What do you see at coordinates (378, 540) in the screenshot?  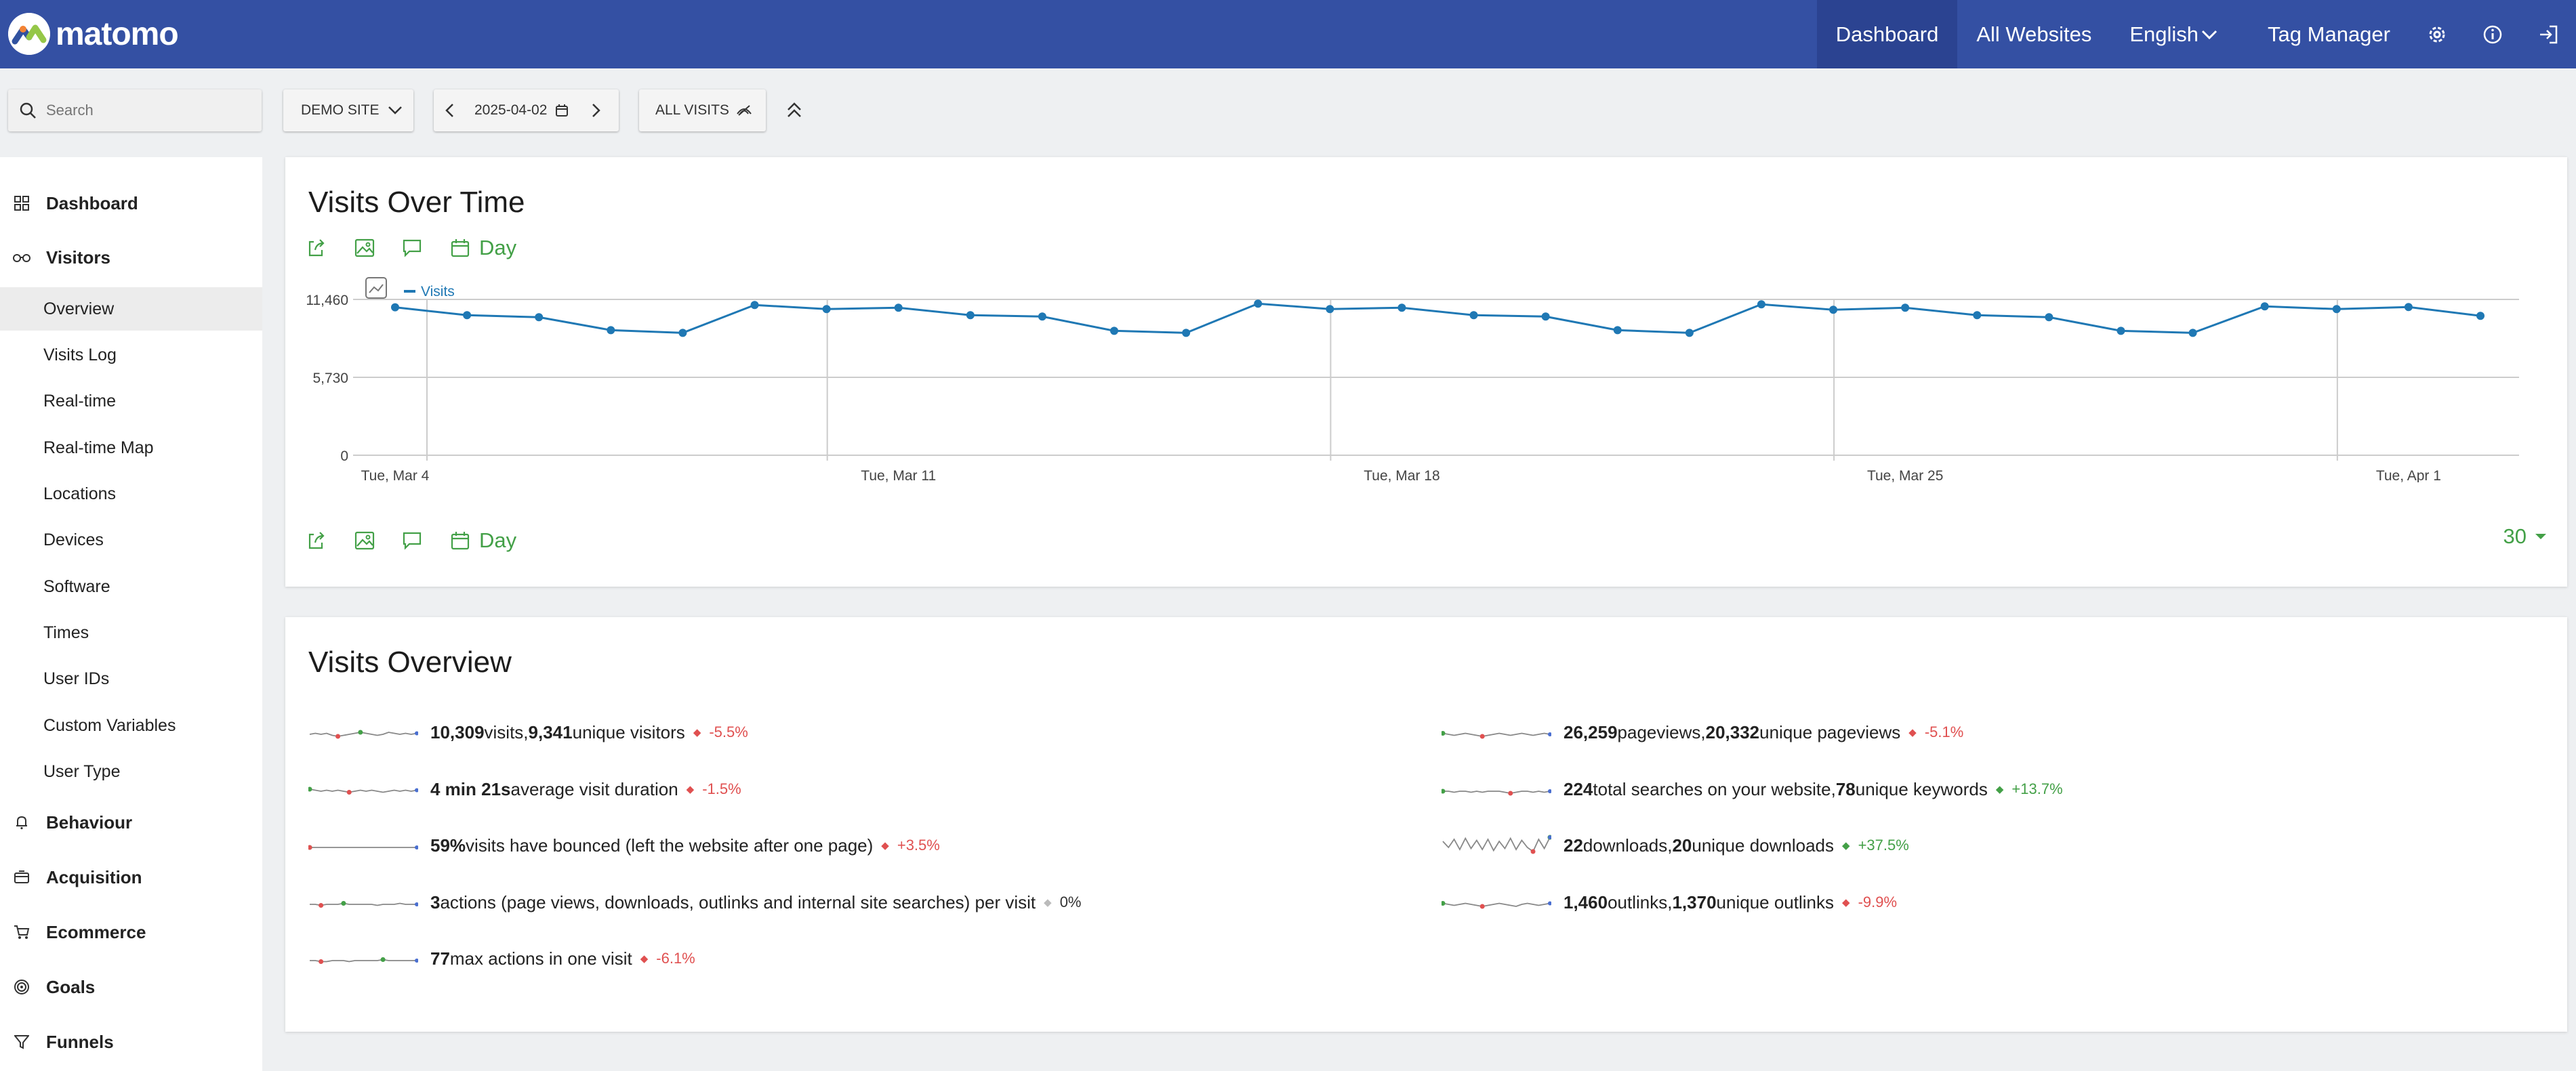 I see `export-image-button` at bounding box center [378, 540].